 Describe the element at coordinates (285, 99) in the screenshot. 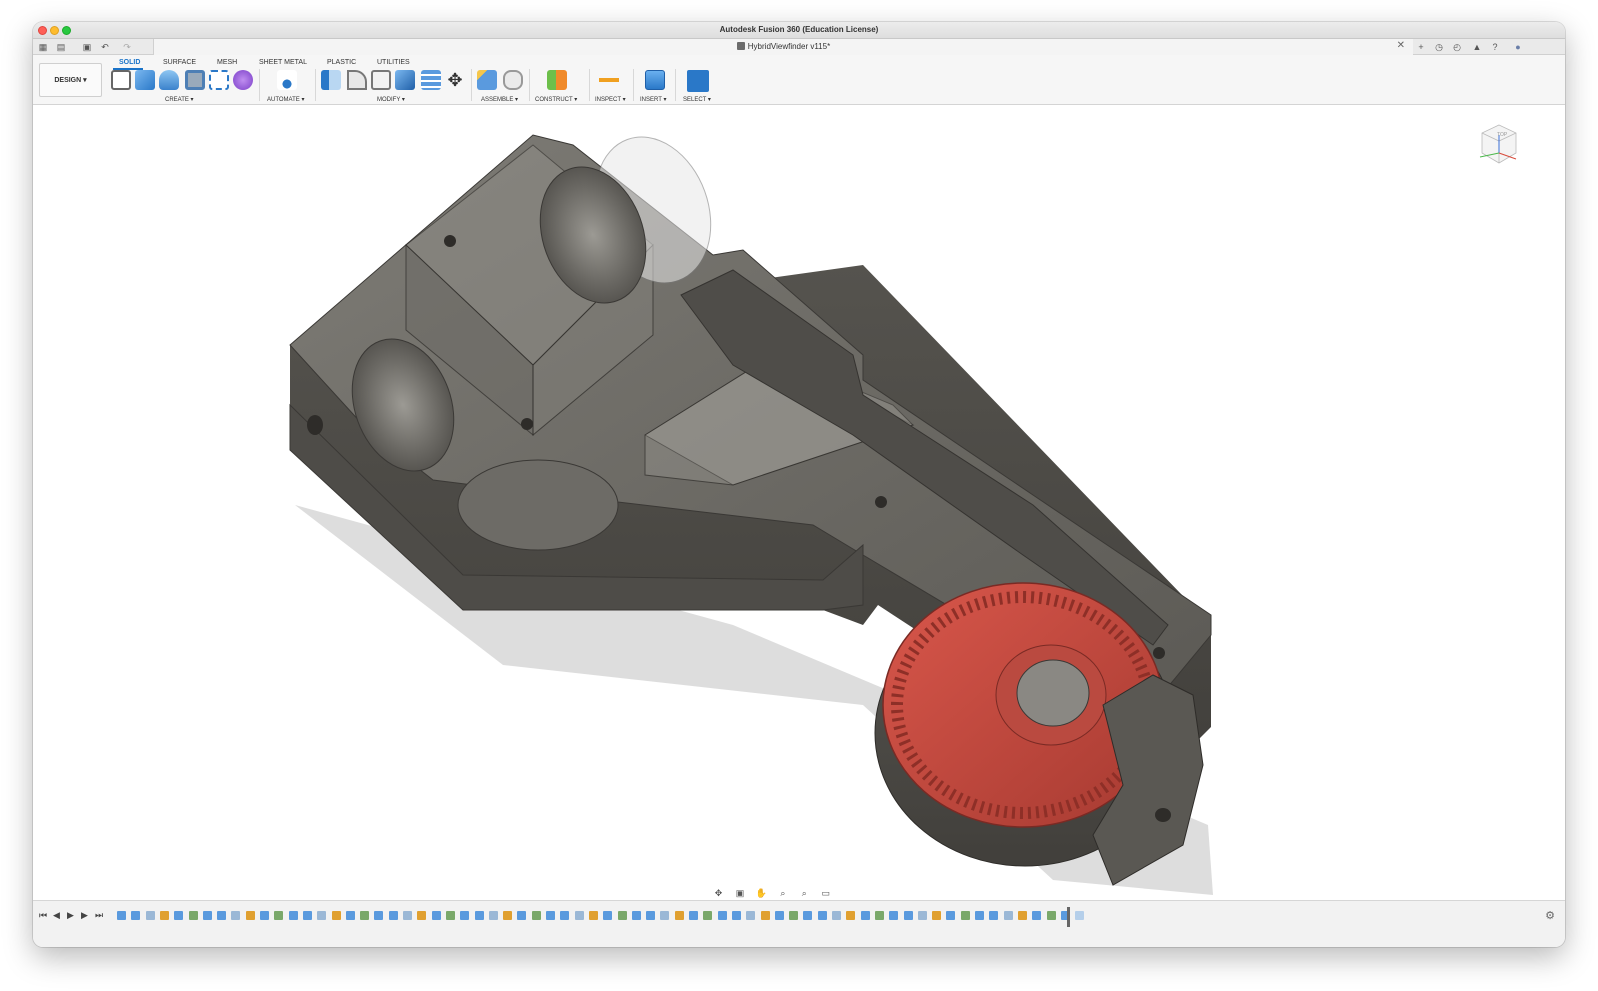

I see `automate-group-label: AUTOMATE ▾` at that location.